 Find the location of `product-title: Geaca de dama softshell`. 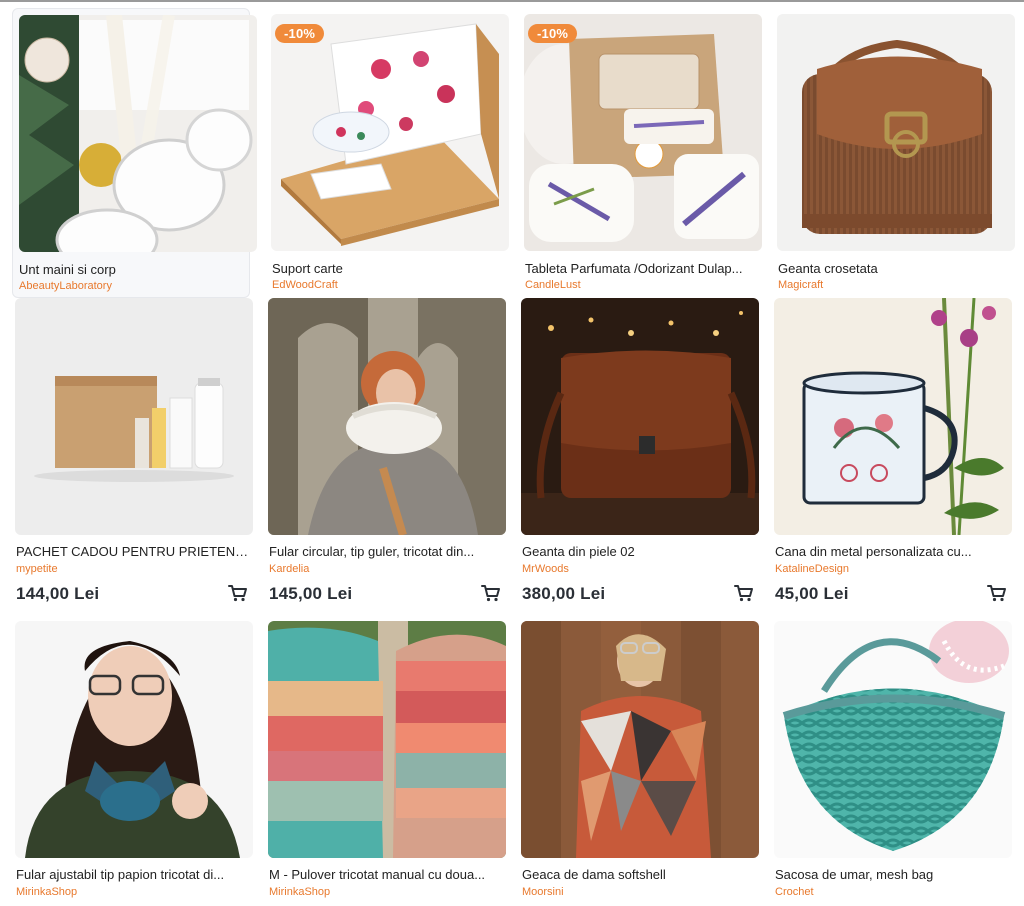

product-title: Geaca de dama softshell is located at coordinates (640, 874).